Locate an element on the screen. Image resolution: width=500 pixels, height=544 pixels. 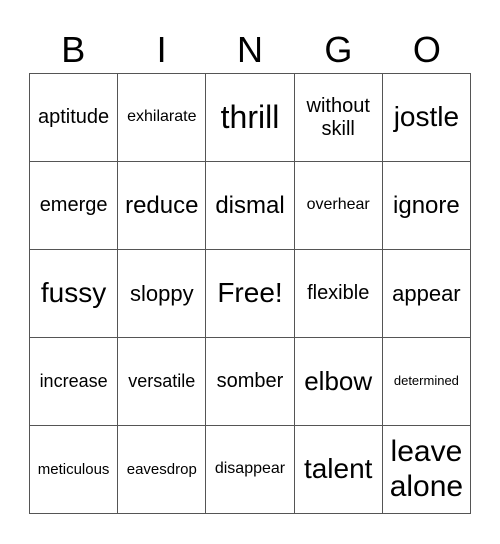
bingo-cell: without skill is located at coordinates (338, 118).